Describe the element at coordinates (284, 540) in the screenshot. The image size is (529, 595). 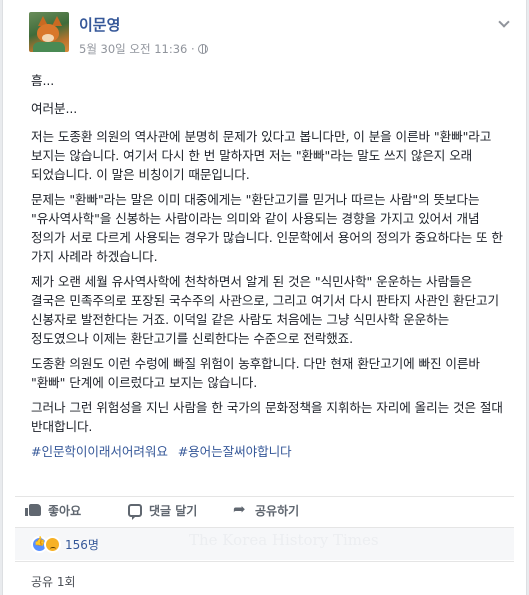
I see `watermark: The Korea History Times` at that location.